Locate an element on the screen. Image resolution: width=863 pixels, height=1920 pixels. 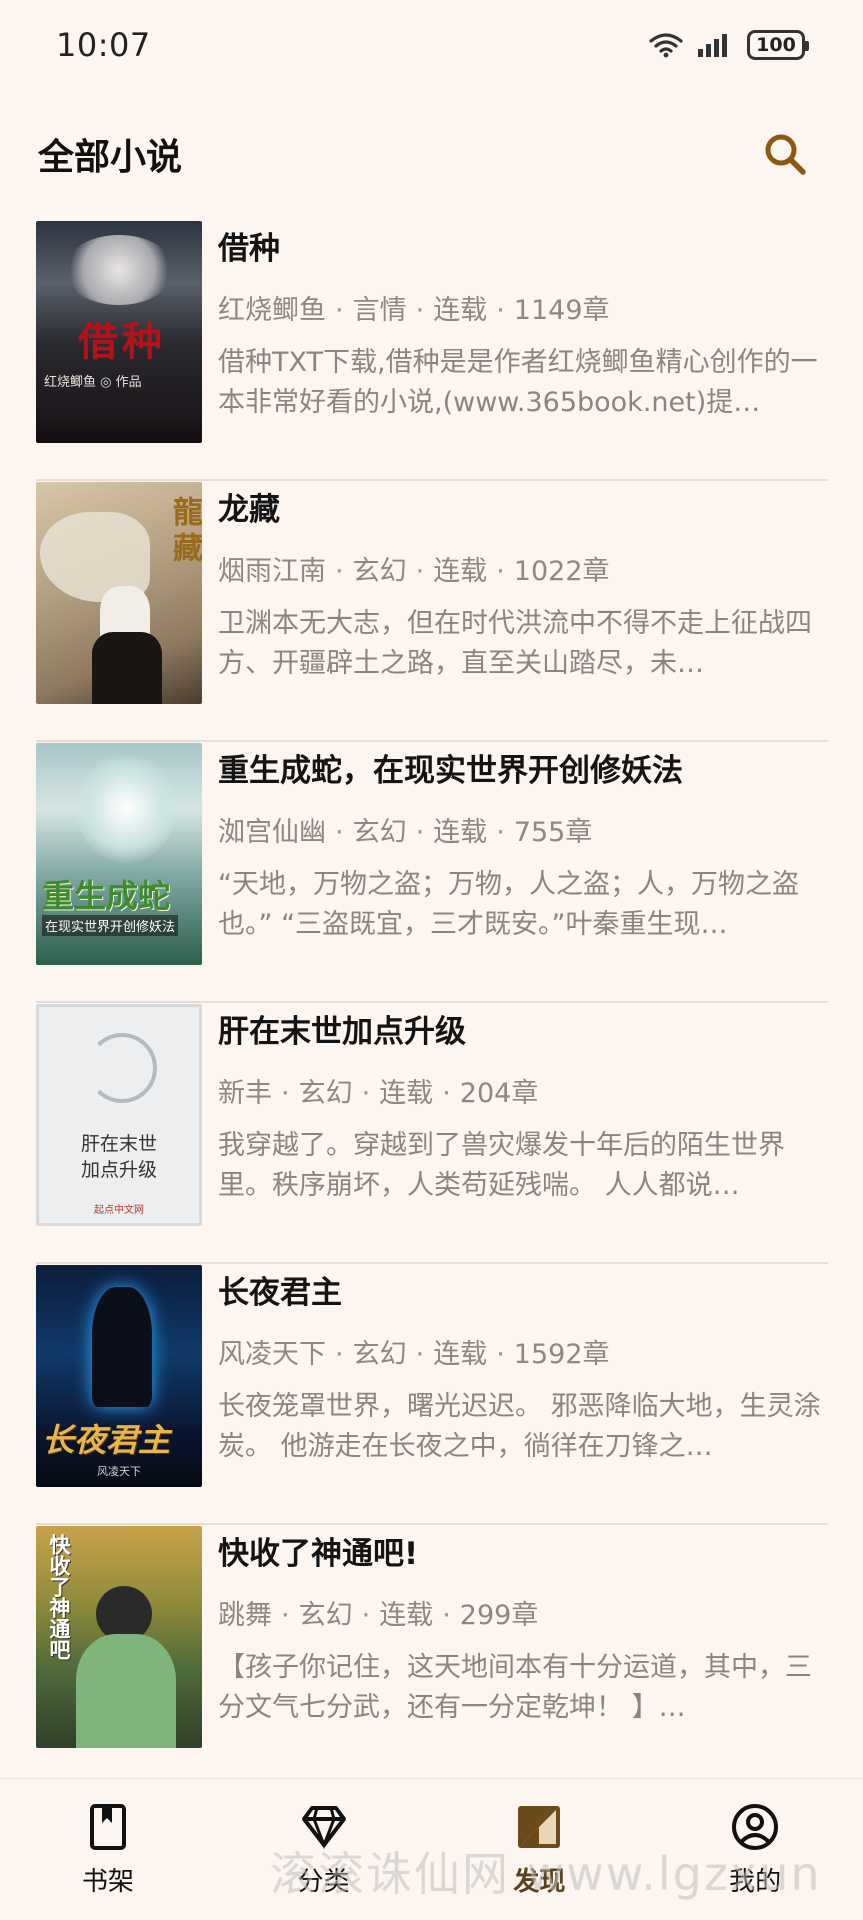
cover-title-art: 龍藏 is located at coordinates (184, 532).